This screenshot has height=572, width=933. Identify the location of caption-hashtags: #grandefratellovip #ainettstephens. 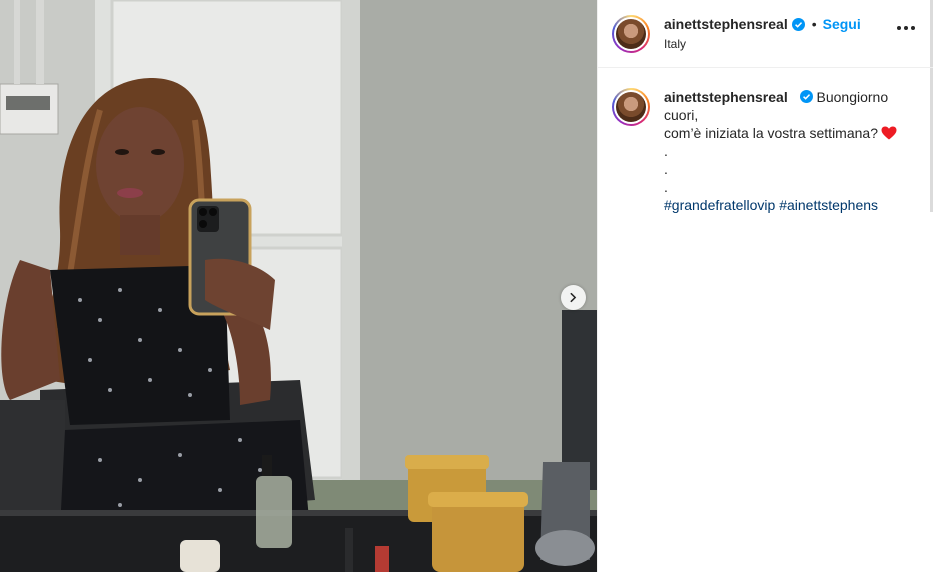
(789, 205).